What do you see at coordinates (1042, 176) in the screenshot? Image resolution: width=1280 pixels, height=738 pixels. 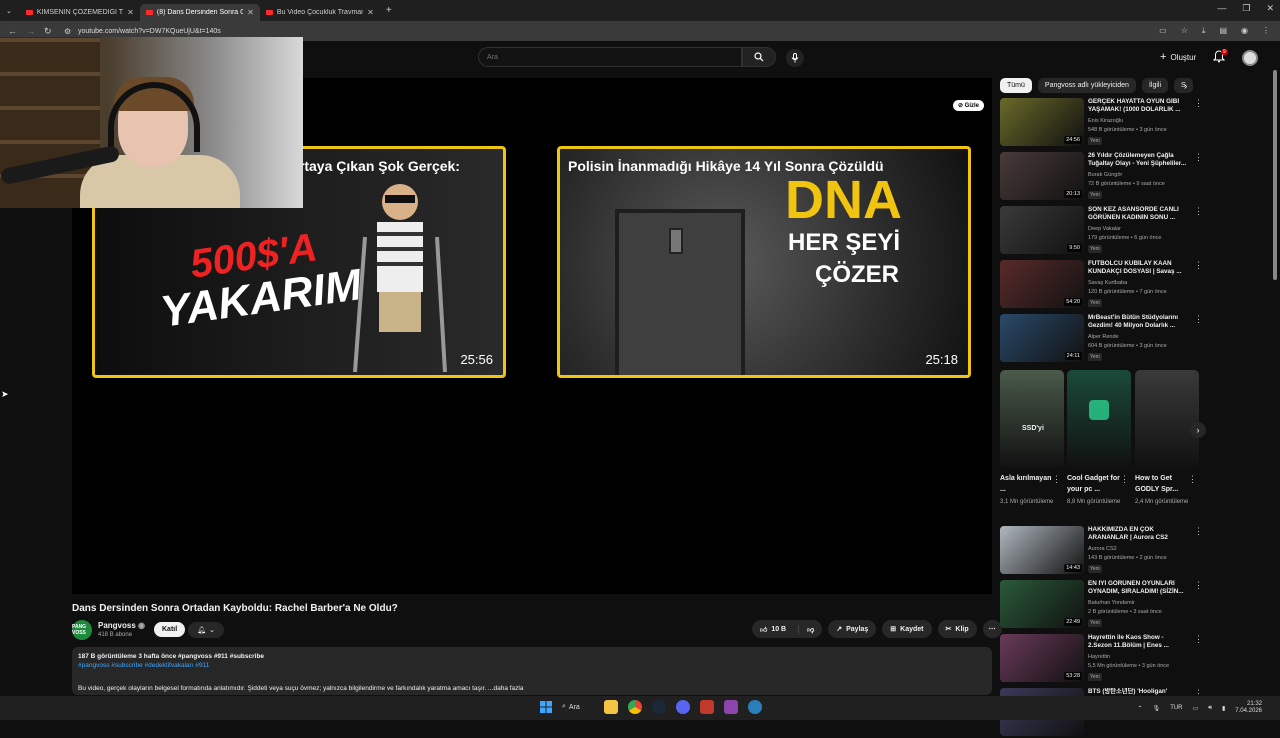 I see `video-thumbnail: 20:13` at bounding box center [1042, 176].